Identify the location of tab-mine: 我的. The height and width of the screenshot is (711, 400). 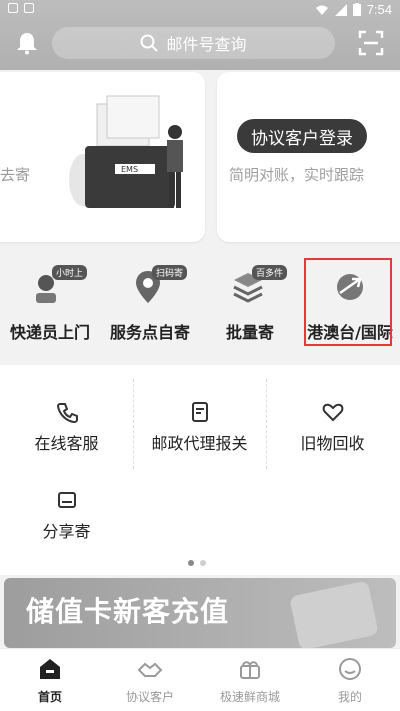
(350, 680).